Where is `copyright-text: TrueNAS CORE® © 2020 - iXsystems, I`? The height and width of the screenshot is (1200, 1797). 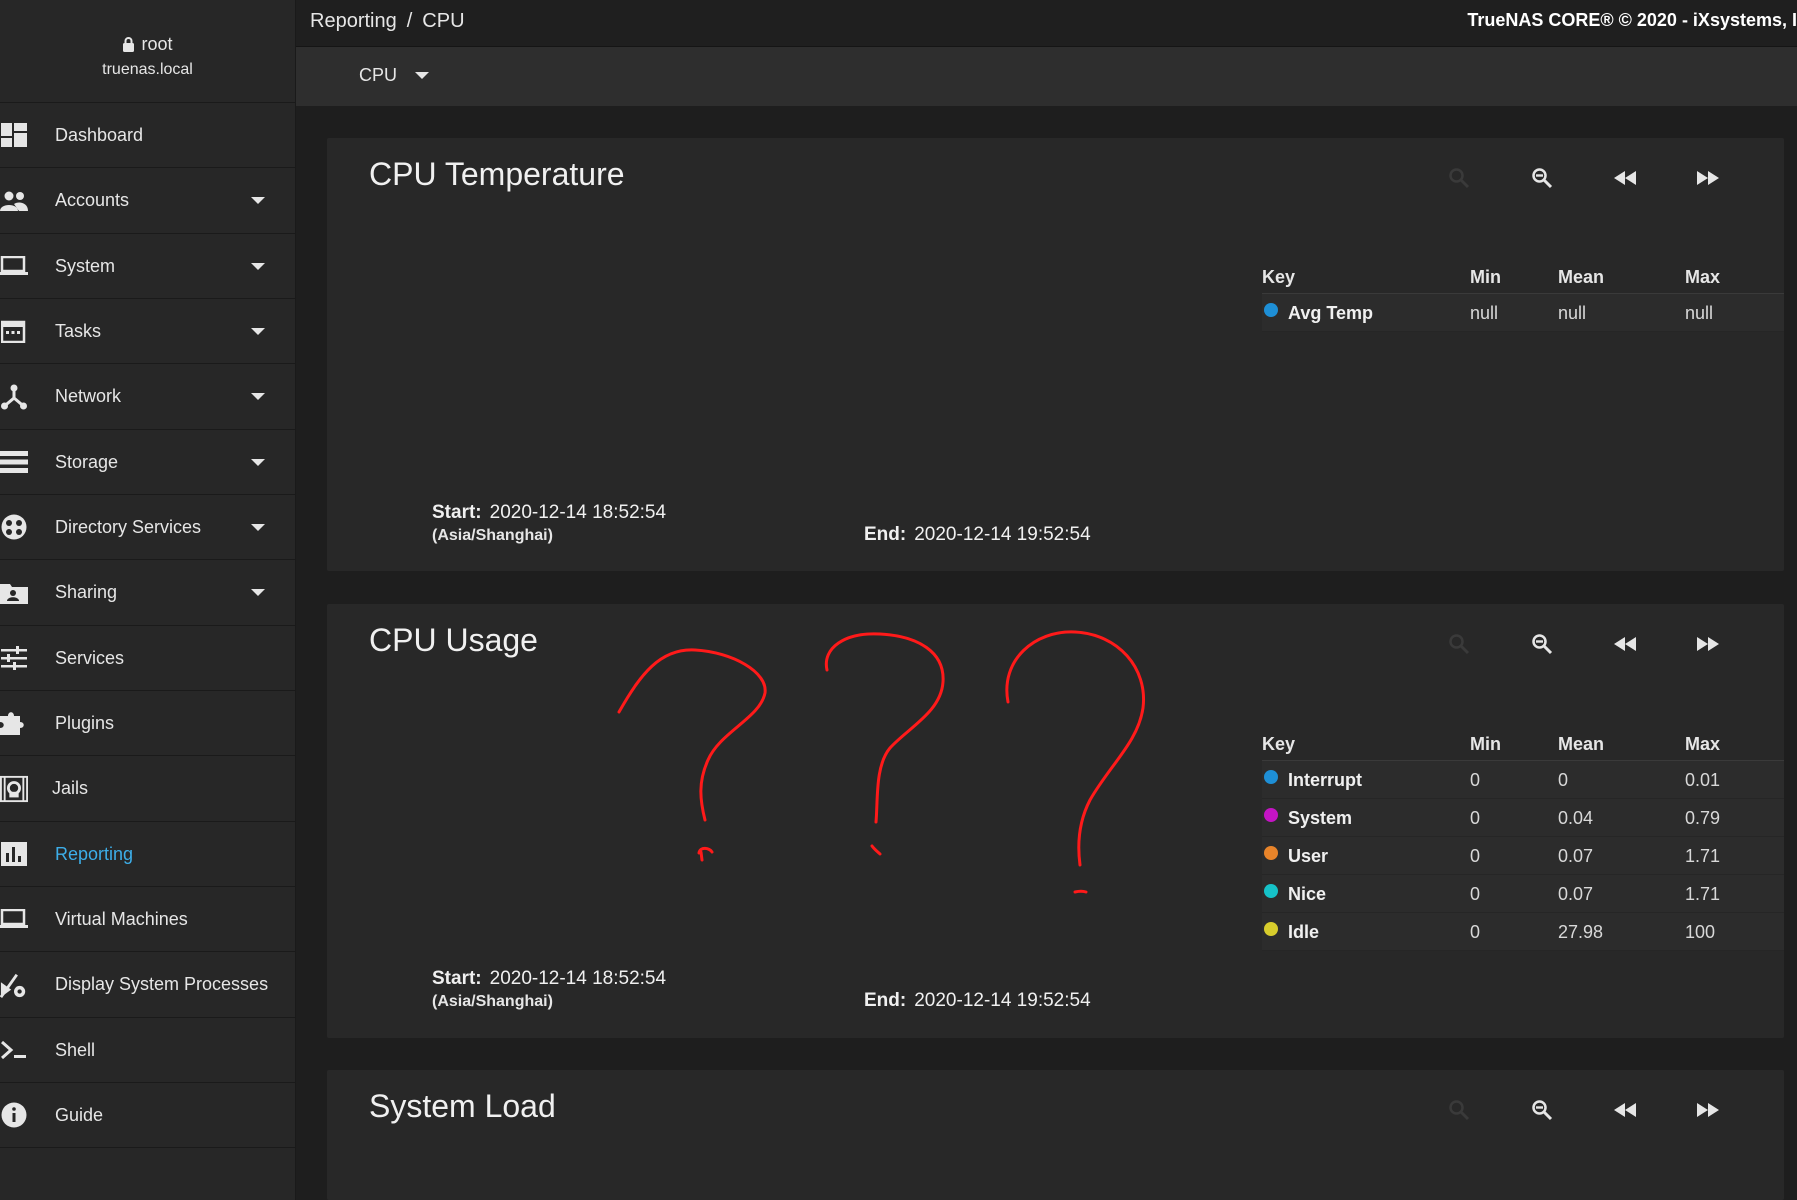
copyright-text: TrueNAS CORE® © 2020 - iXsystems, I is located at coordinates (1632, 20).